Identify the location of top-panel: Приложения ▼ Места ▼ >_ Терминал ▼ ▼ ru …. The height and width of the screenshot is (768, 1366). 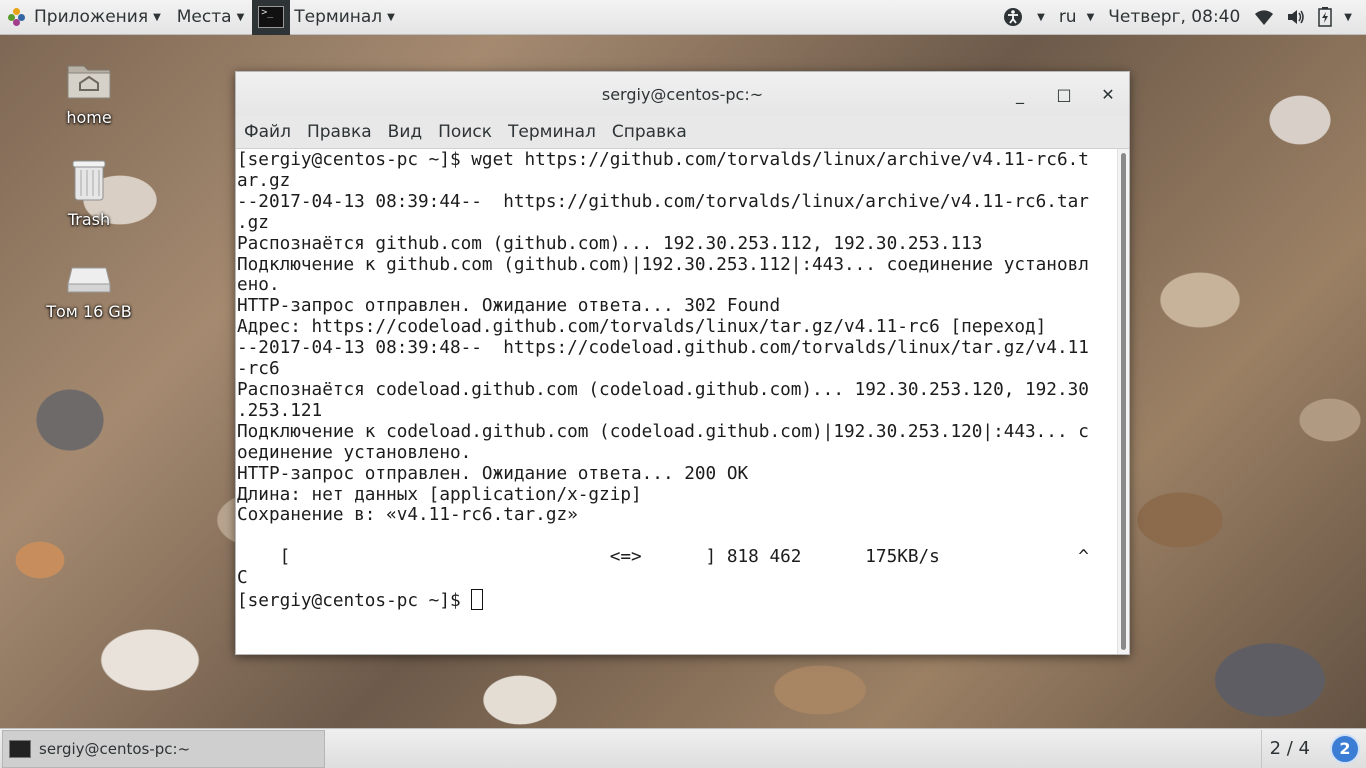
(683, 17).